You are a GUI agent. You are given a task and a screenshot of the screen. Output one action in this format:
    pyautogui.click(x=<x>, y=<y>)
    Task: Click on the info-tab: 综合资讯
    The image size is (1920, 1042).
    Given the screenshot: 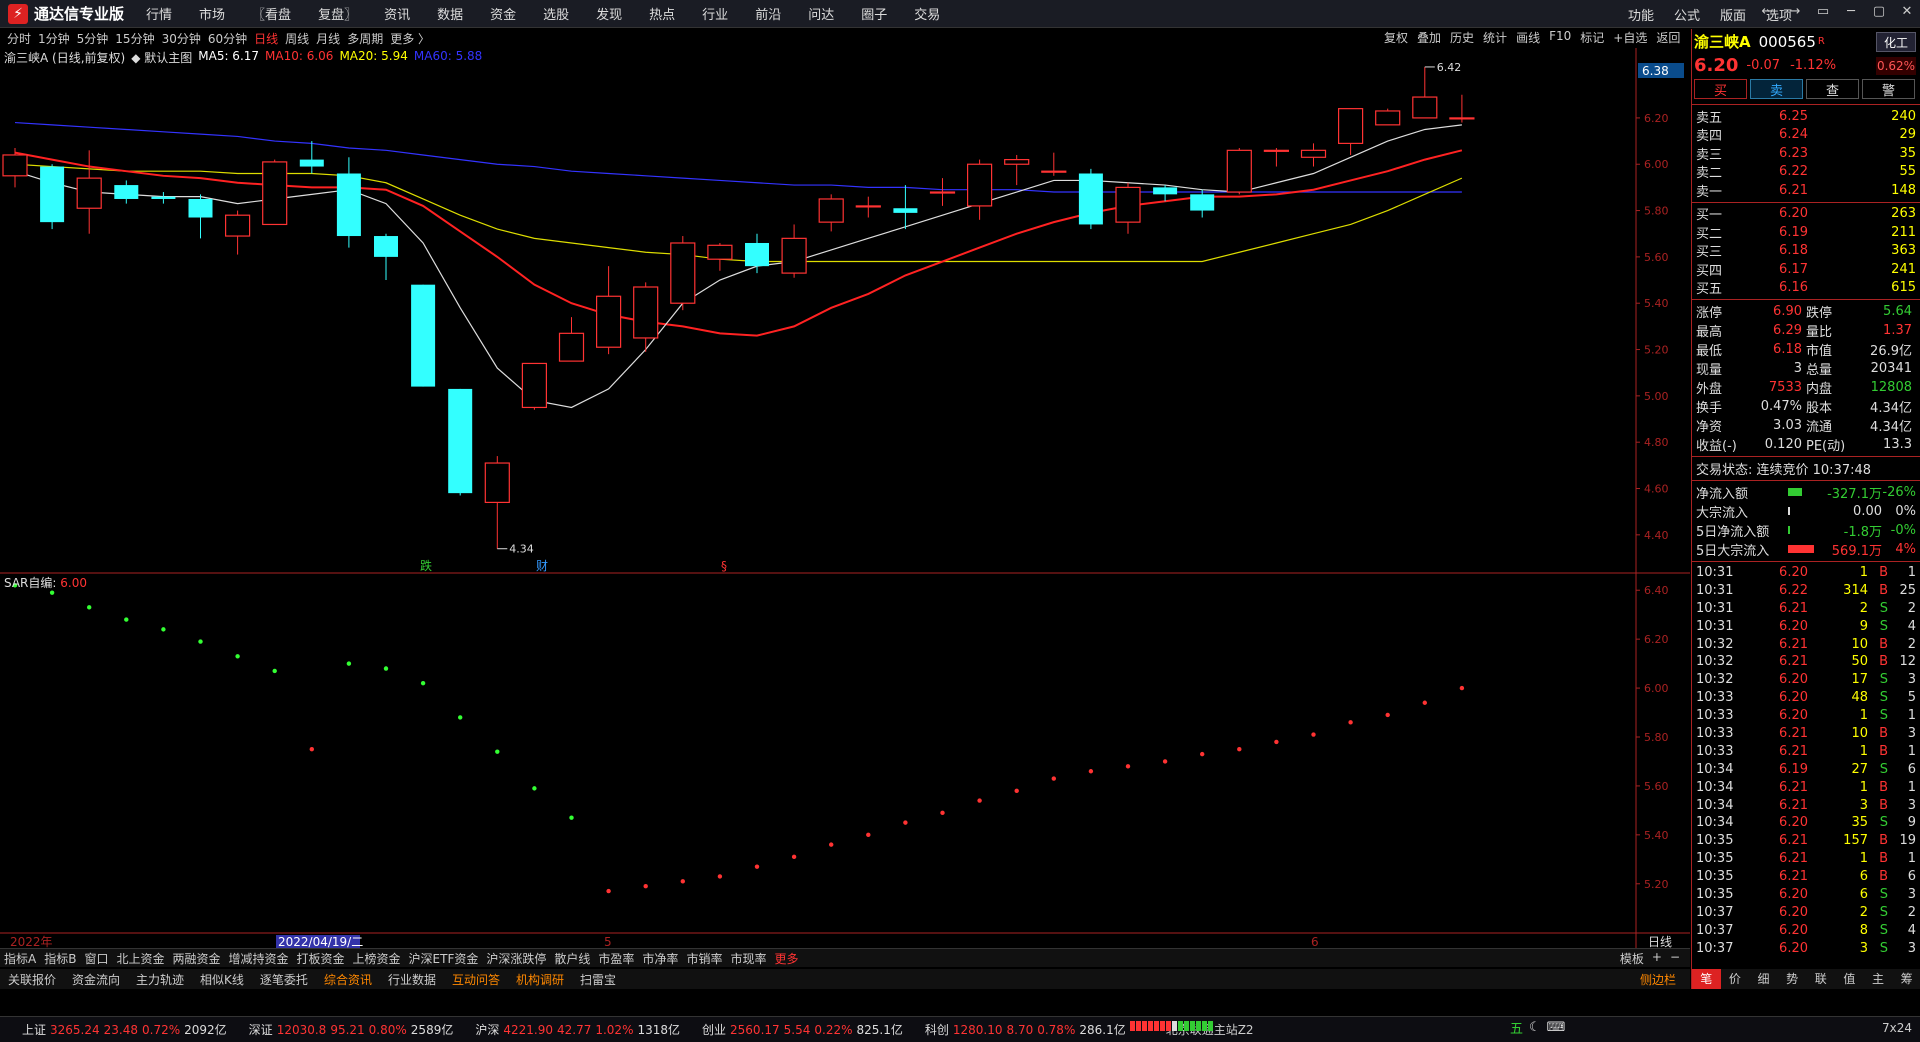 What is the action you would take?
    pyautogui.click(x=348, y=979)
    